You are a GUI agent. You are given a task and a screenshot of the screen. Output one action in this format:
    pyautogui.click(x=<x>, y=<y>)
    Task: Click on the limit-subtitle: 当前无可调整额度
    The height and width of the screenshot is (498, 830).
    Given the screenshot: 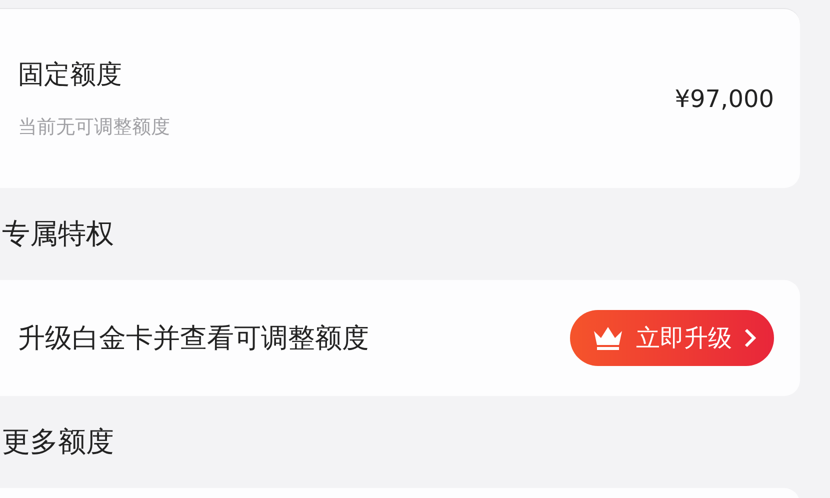 What is the action you would take?
    pyautogui.click(x=94, y=127)
    